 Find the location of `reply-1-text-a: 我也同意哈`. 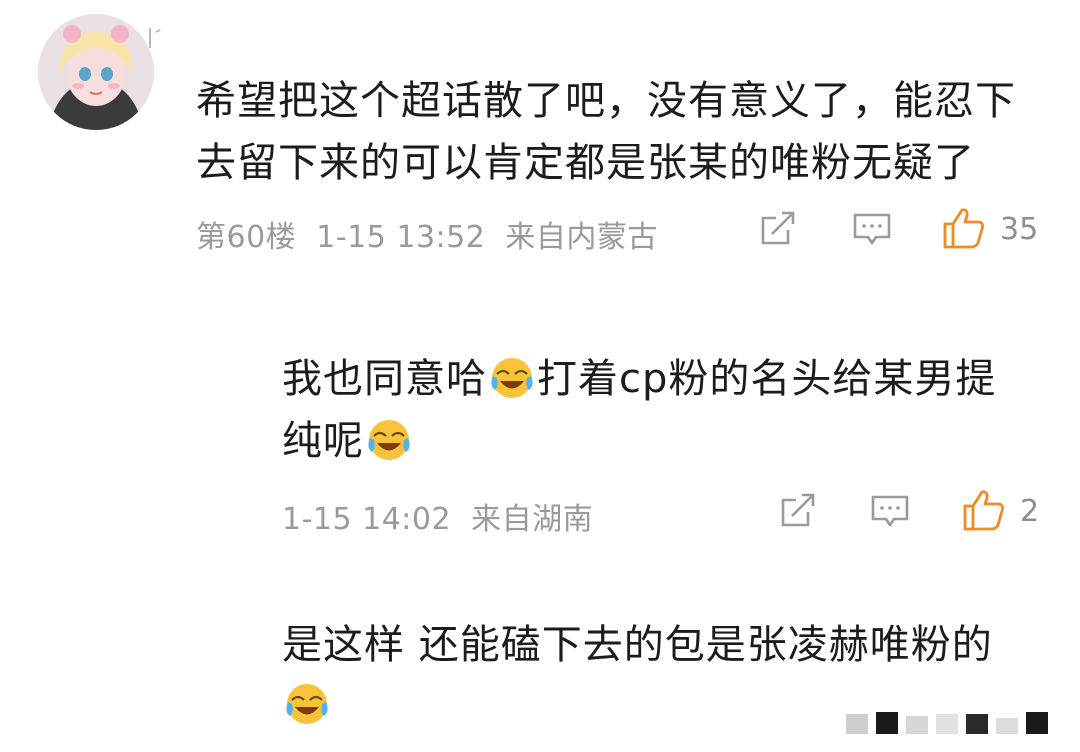

reply-1-text-a: 我也同意哈 is located at coordinates (384, 379).